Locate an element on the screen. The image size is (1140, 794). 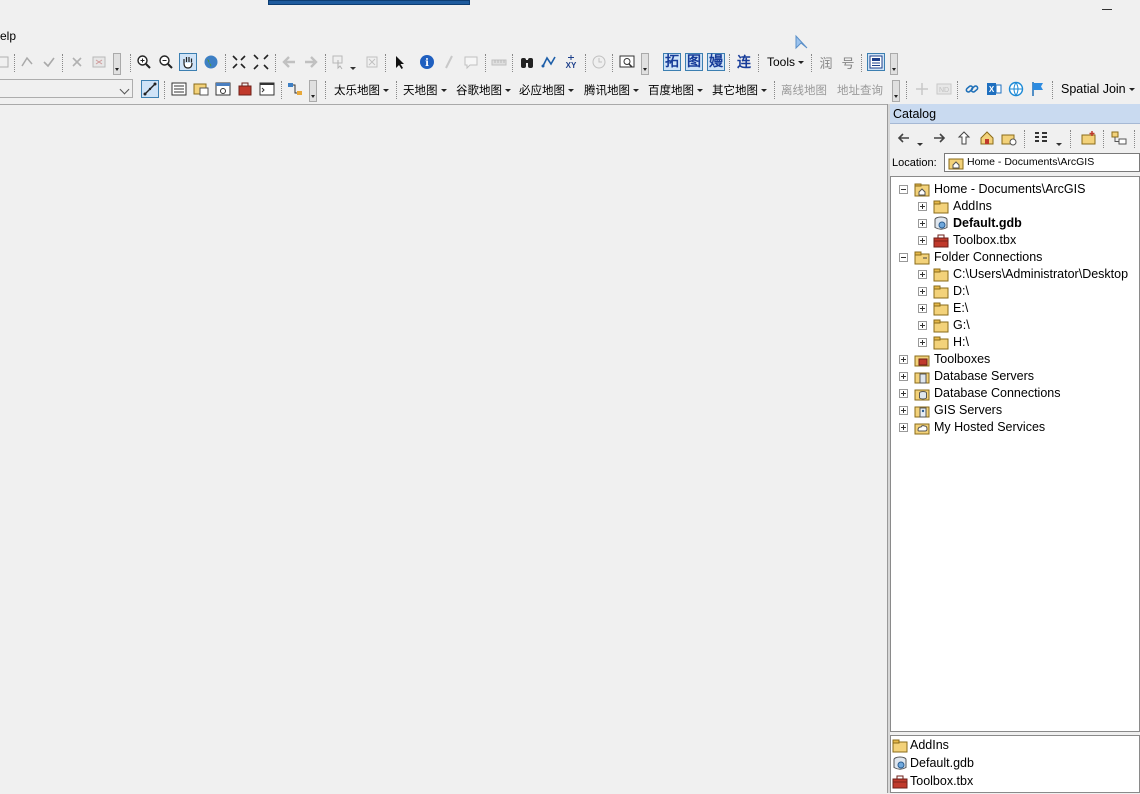
cn-tool-button-lian: 连 is located at coordinates (744, 62).